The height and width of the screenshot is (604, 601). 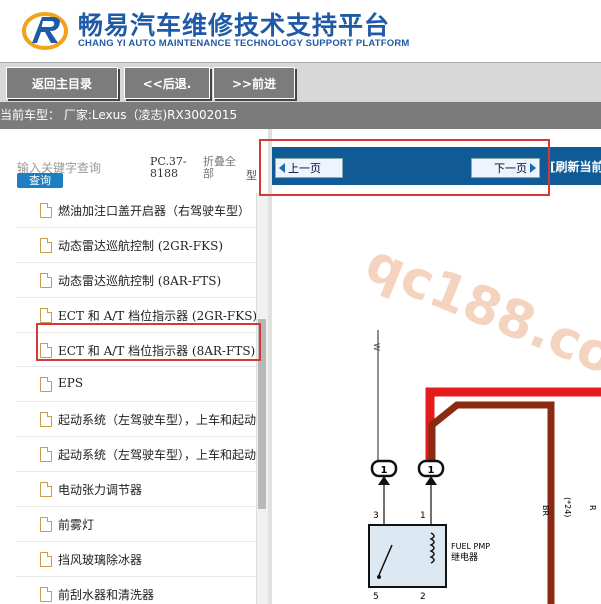 I want to click on scrollbar-thumb, so click(x=262, y=414).